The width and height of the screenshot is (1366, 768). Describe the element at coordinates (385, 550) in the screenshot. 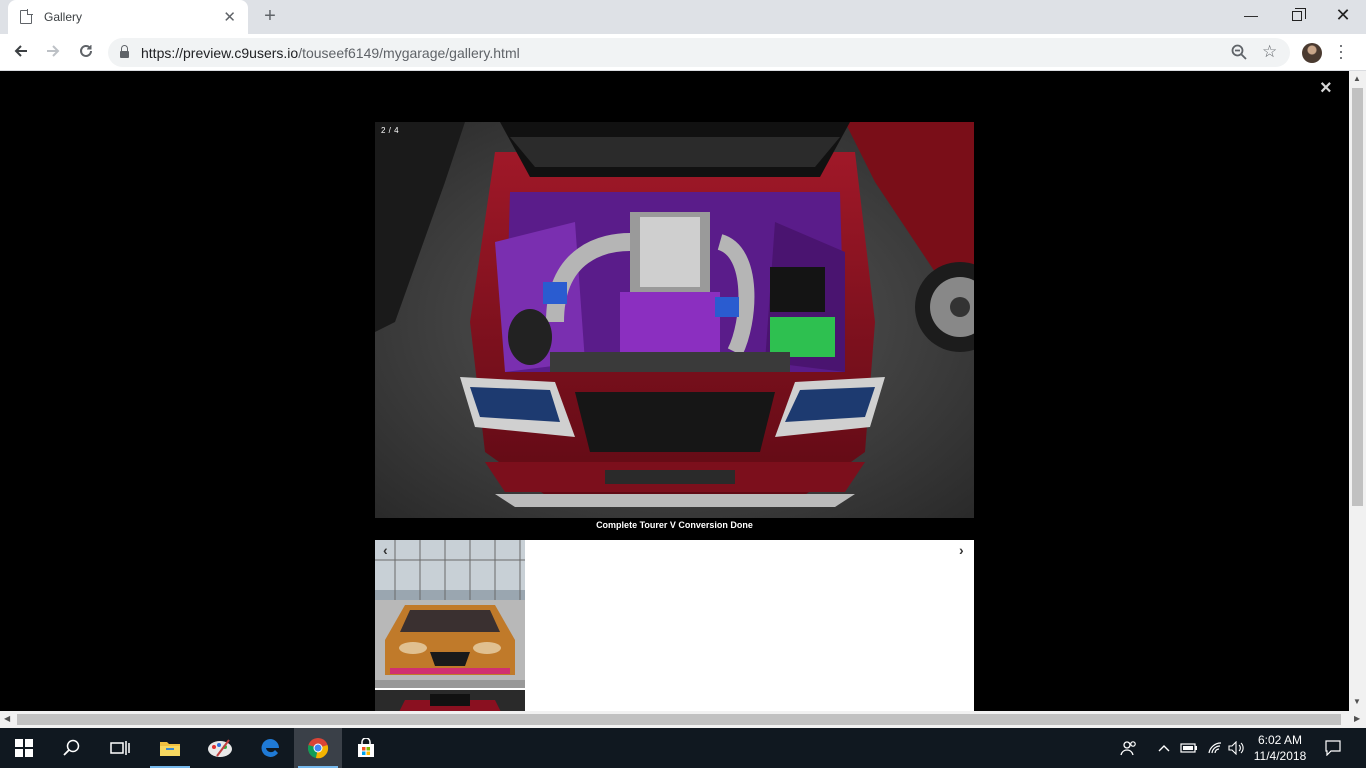

I see `thumbnail-prev-button: ‹` at that location.